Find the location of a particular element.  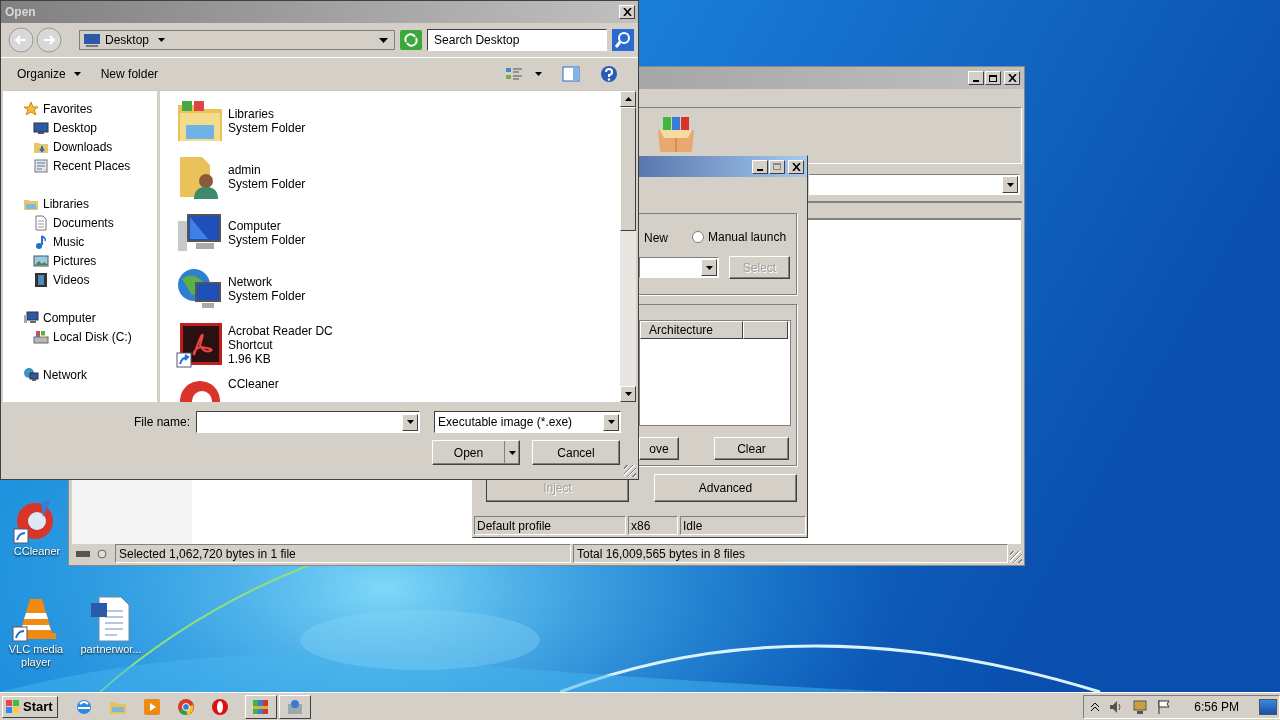

file-name: Libraries is located at coordinates (267, 114).